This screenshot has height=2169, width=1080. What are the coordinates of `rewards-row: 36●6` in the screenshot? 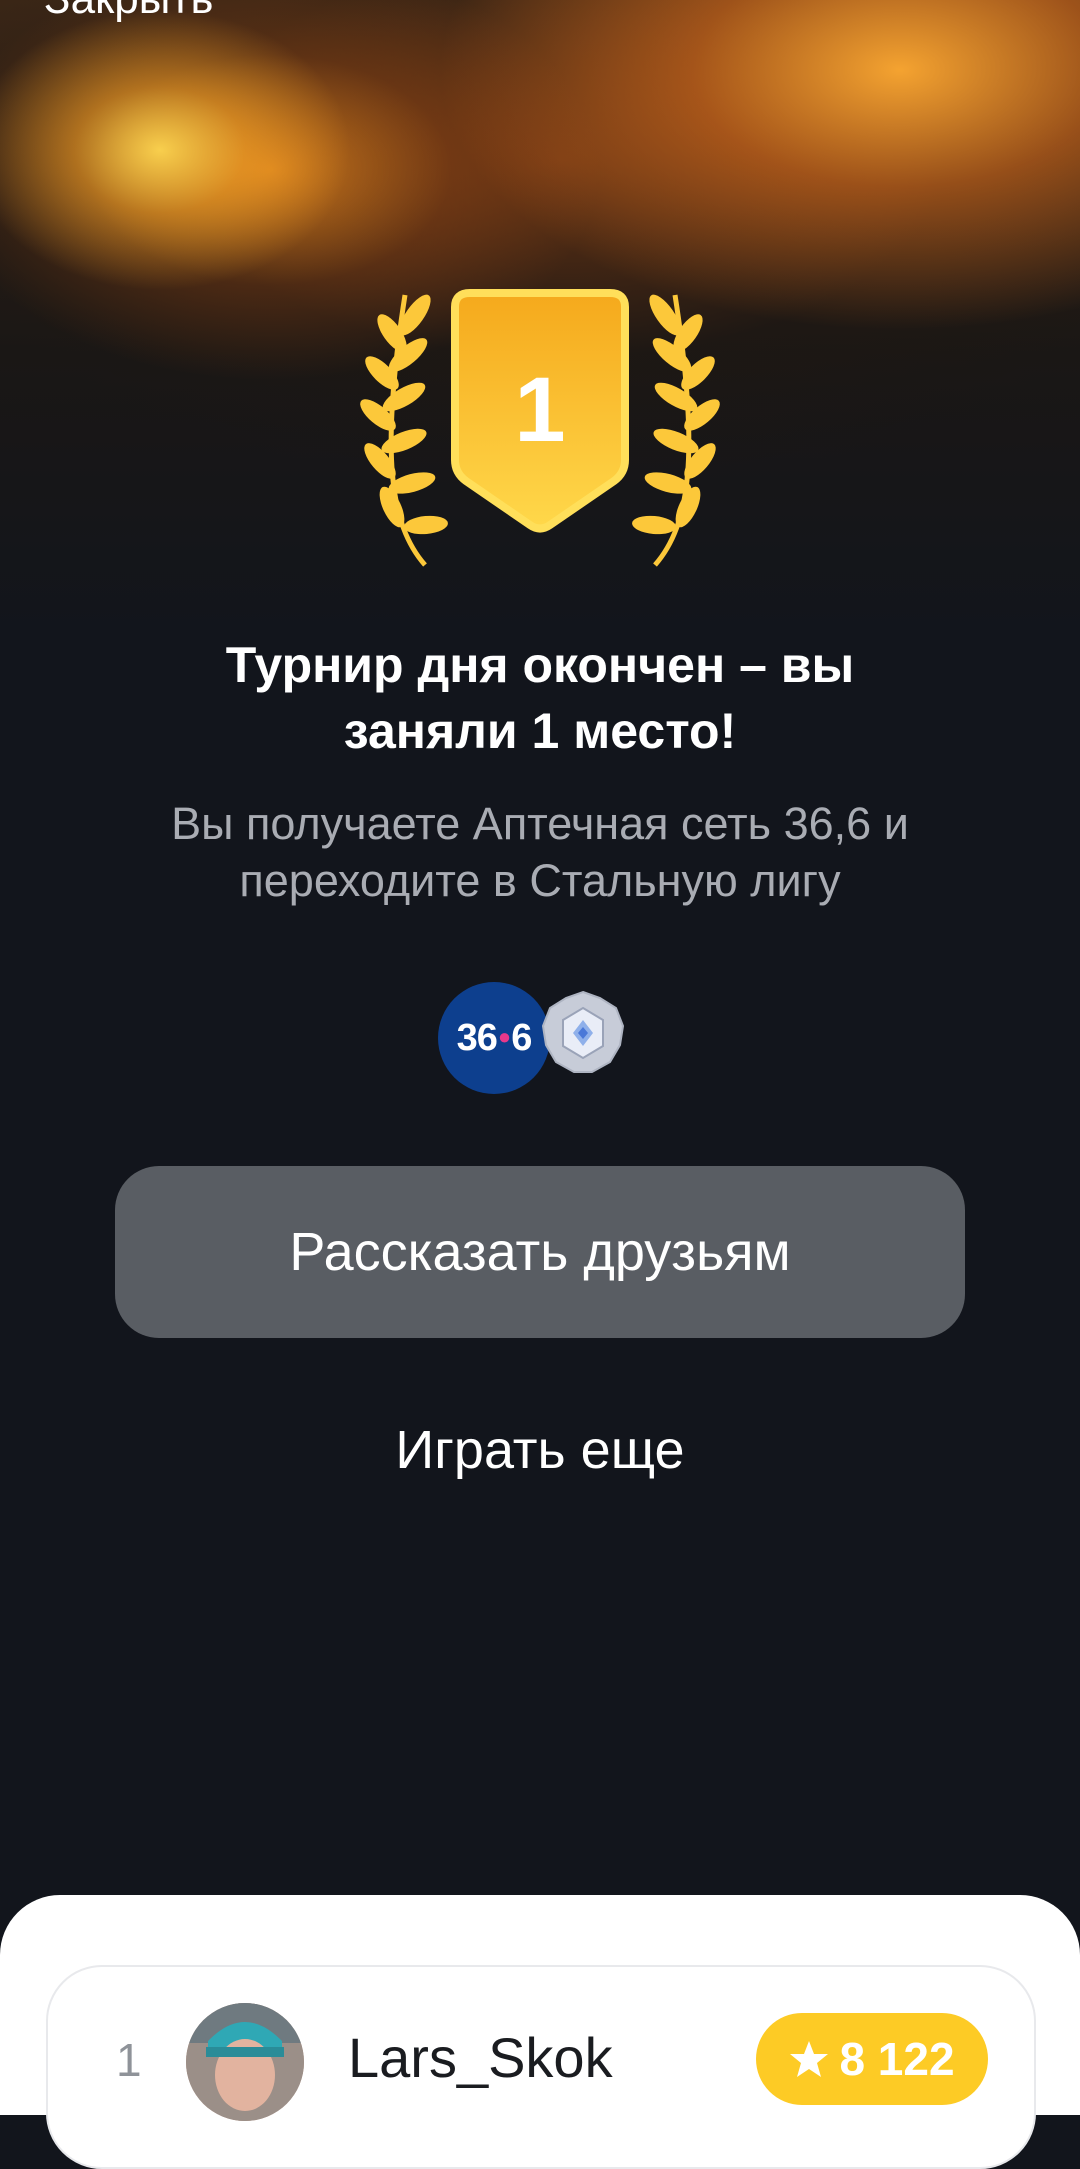 It's located at (533, 1038).